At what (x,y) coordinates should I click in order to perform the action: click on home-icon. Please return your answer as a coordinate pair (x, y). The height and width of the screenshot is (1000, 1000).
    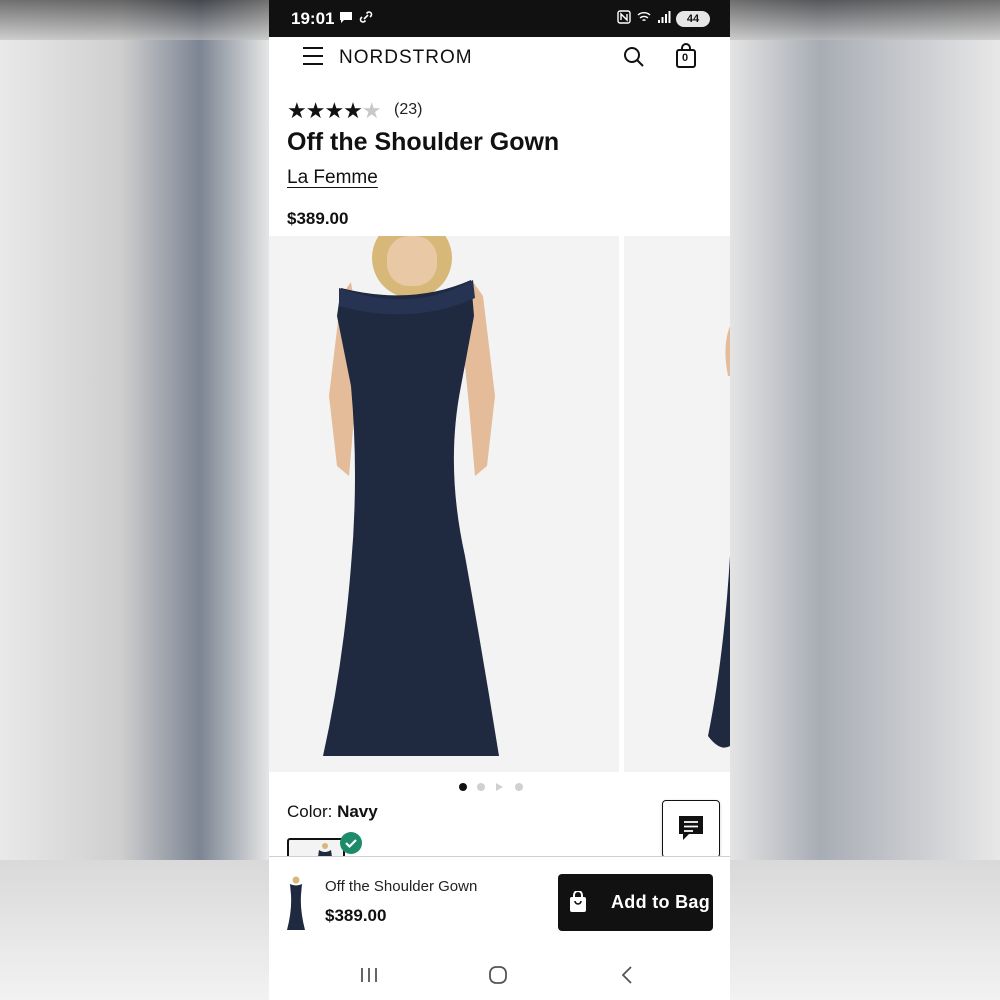
    Looking at the image, I should click on (498, 975).